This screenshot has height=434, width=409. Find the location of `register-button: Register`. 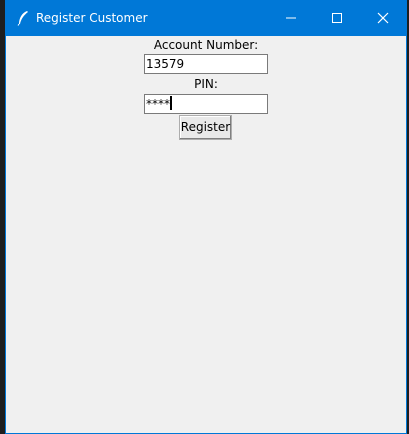

register-button: Register is located at coordinates (205, 127).